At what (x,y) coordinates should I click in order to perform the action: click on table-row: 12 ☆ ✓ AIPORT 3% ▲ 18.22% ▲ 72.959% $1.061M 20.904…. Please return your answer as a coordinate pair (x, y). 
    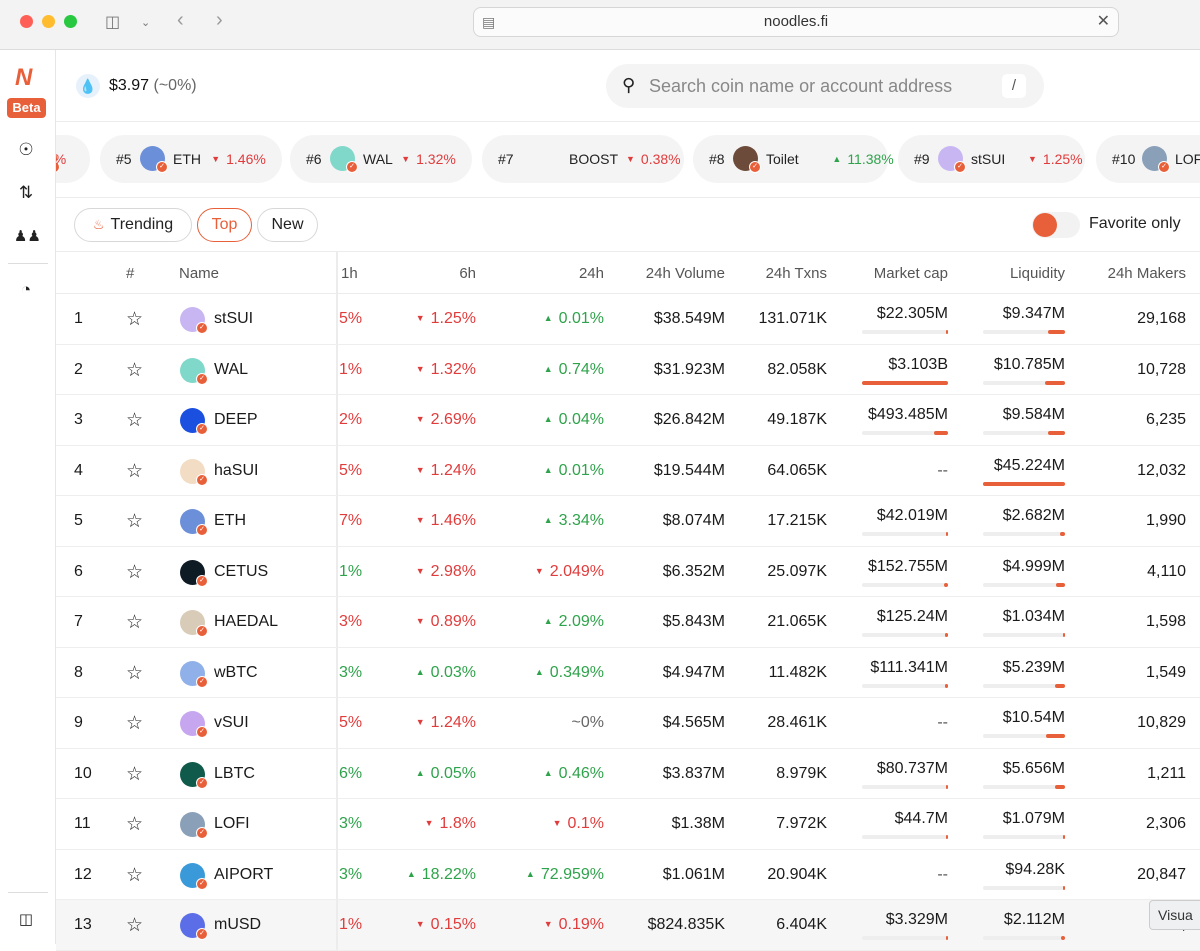
    Looking at the image, I should click on (628, 874).